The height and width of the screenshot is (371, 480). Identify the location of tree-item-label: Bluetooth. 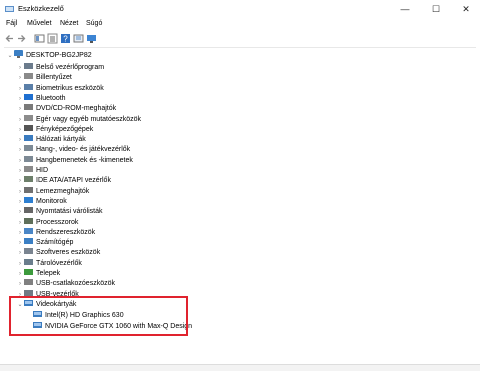
(51, 98).